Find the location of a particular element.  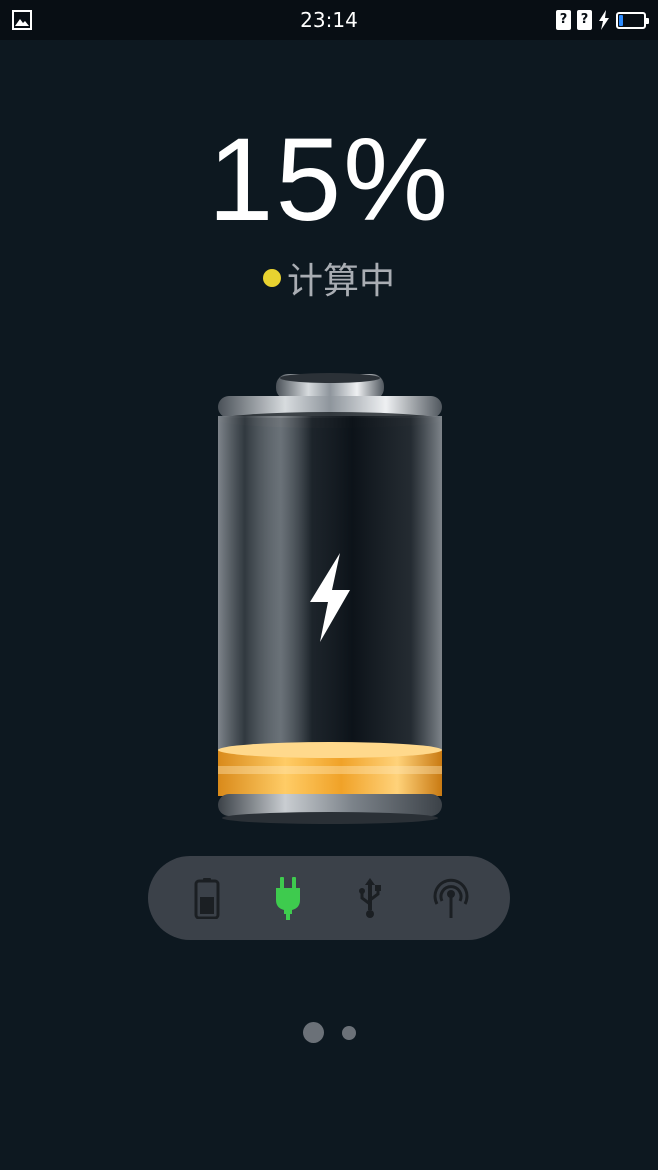

usb-charging-mode is located at coordinates (370, 898).